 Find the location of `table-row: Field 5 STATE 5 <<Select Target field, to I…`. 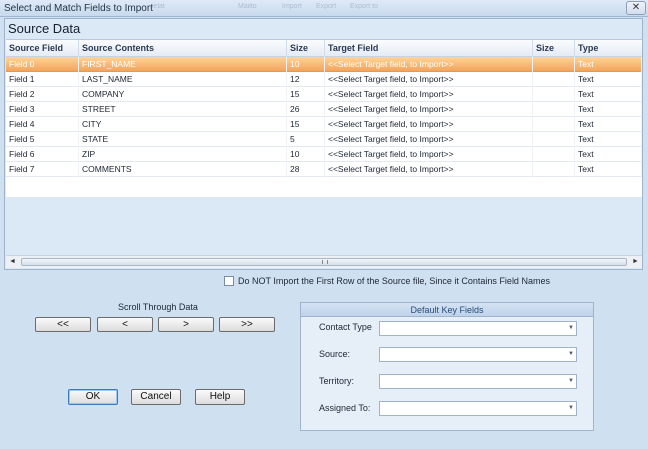

table-row: Field 5 STATE 5 <<Select Target field, to I… is located at coordinates (324, 139).